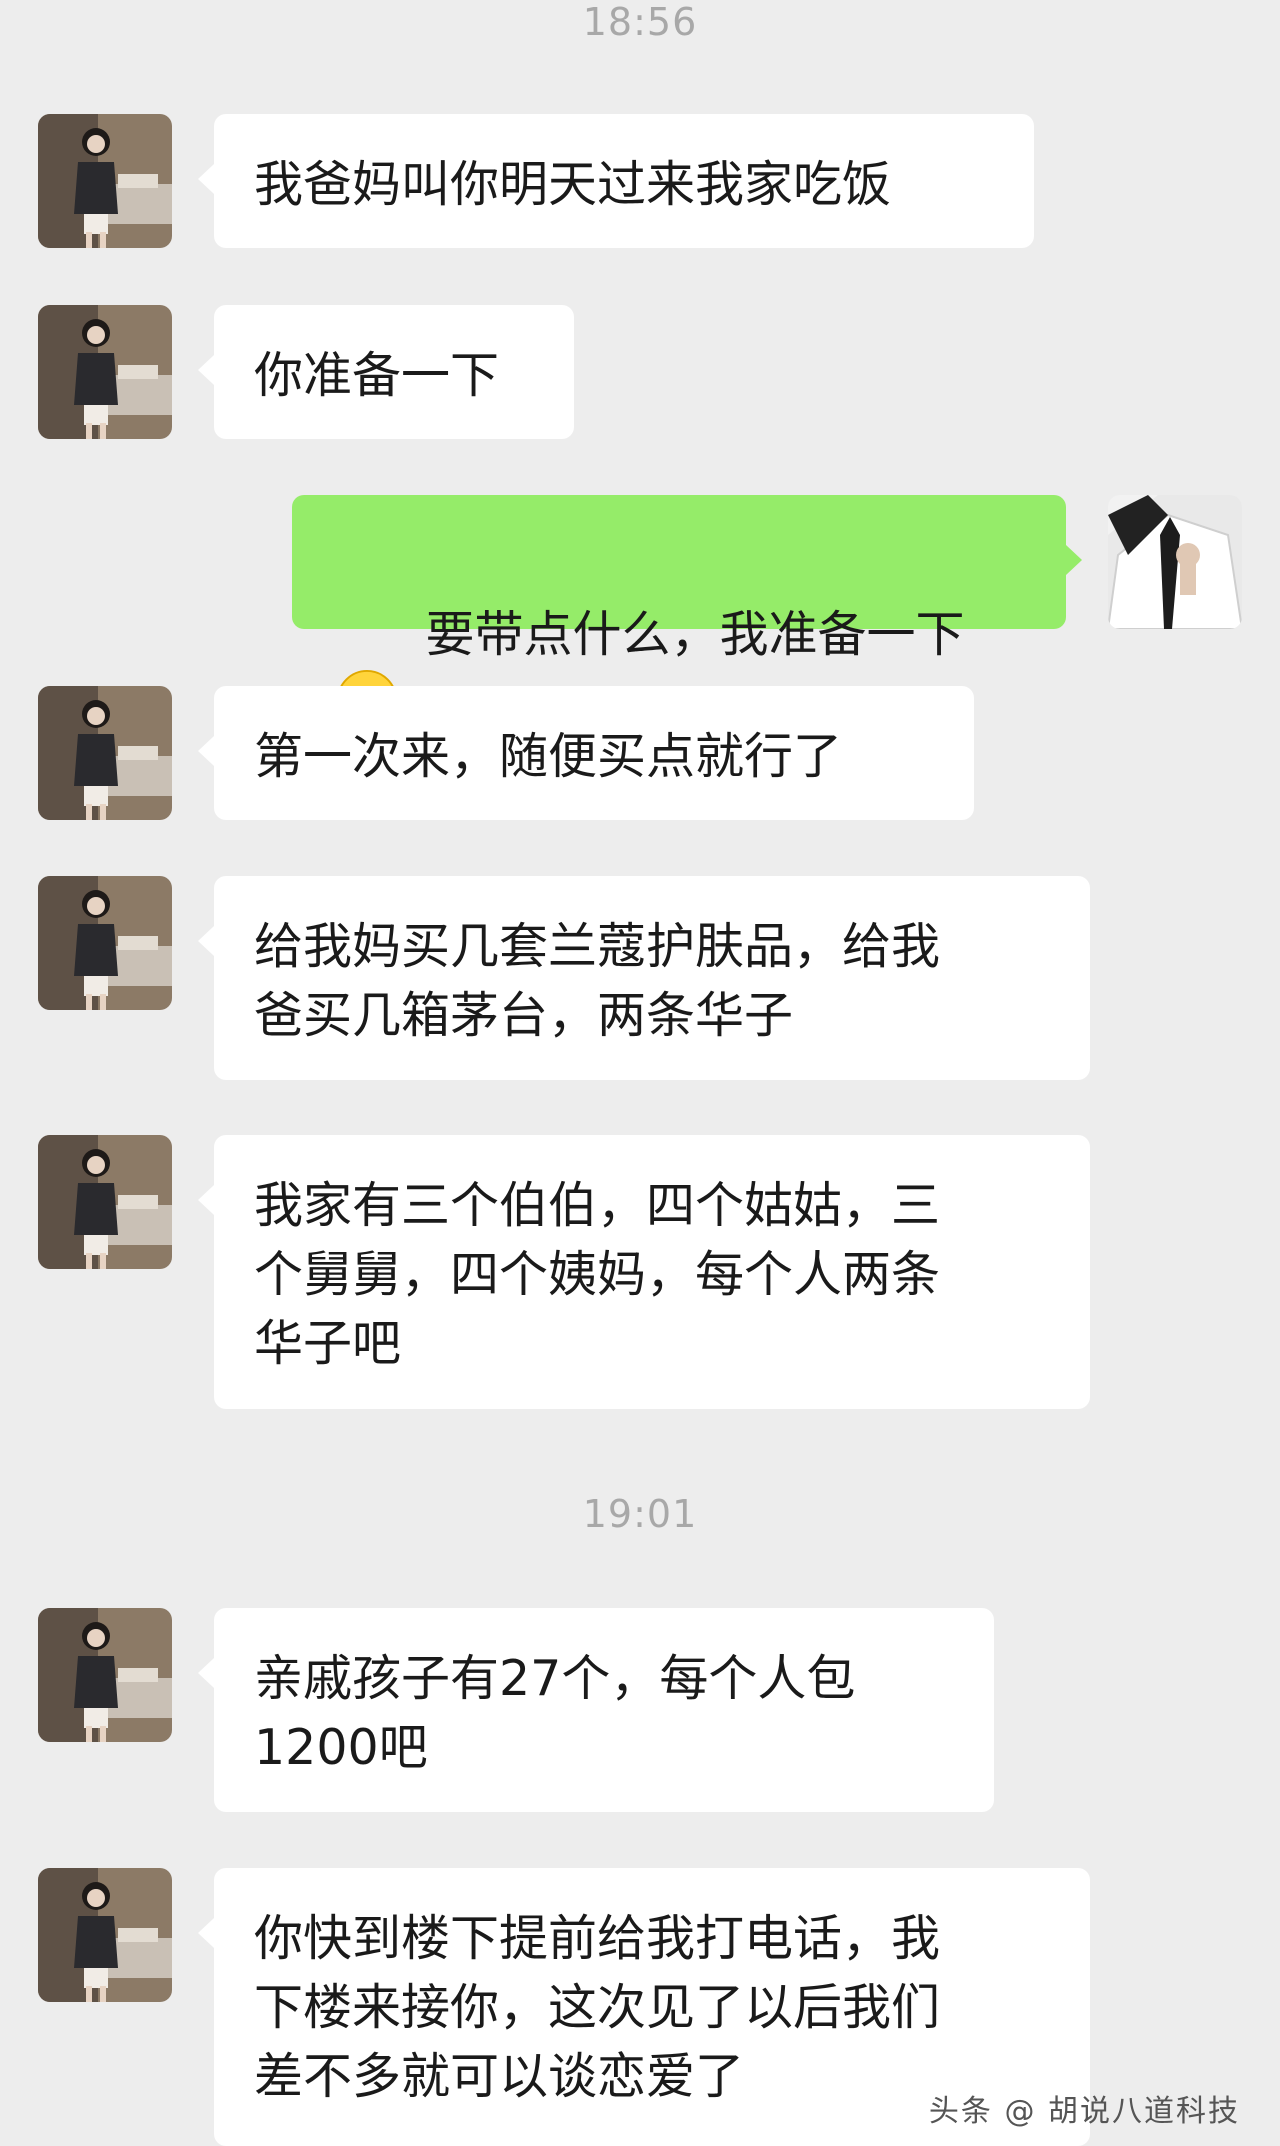  Describe the element at coordinates (640, 1514) in the screenshot. I see `timestamp: 19:01` at that location.